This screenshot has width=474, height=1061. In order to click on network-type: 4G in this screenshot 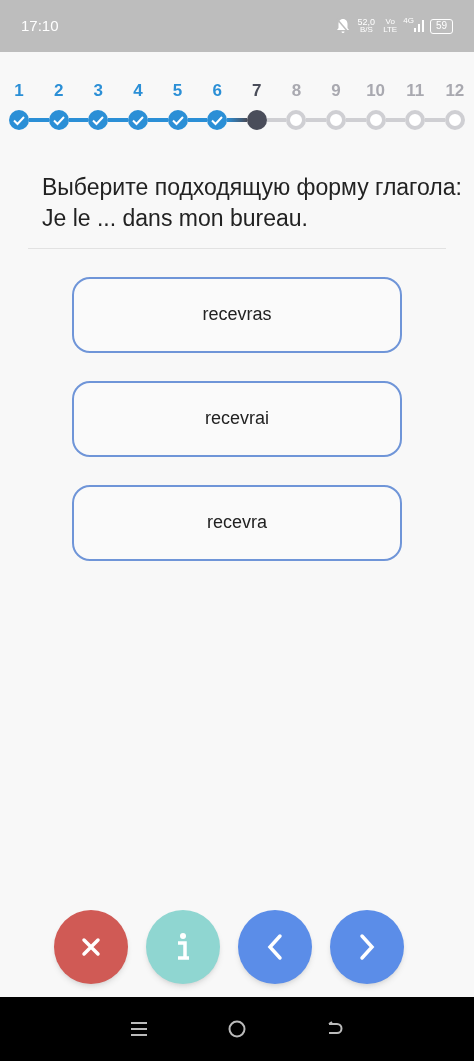, I will do `click(408, 21)`.